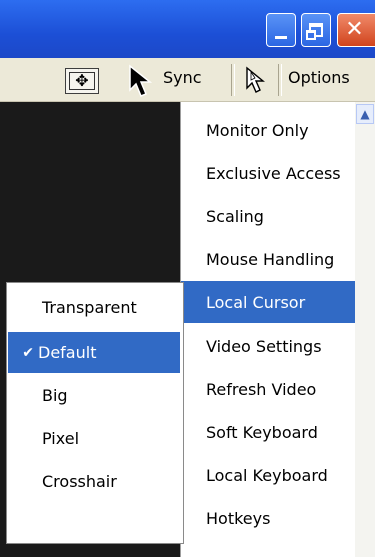  Describe the element at coordinates (142, 81) in the screenshot. I see `pointer-arrow-icon` at that location.